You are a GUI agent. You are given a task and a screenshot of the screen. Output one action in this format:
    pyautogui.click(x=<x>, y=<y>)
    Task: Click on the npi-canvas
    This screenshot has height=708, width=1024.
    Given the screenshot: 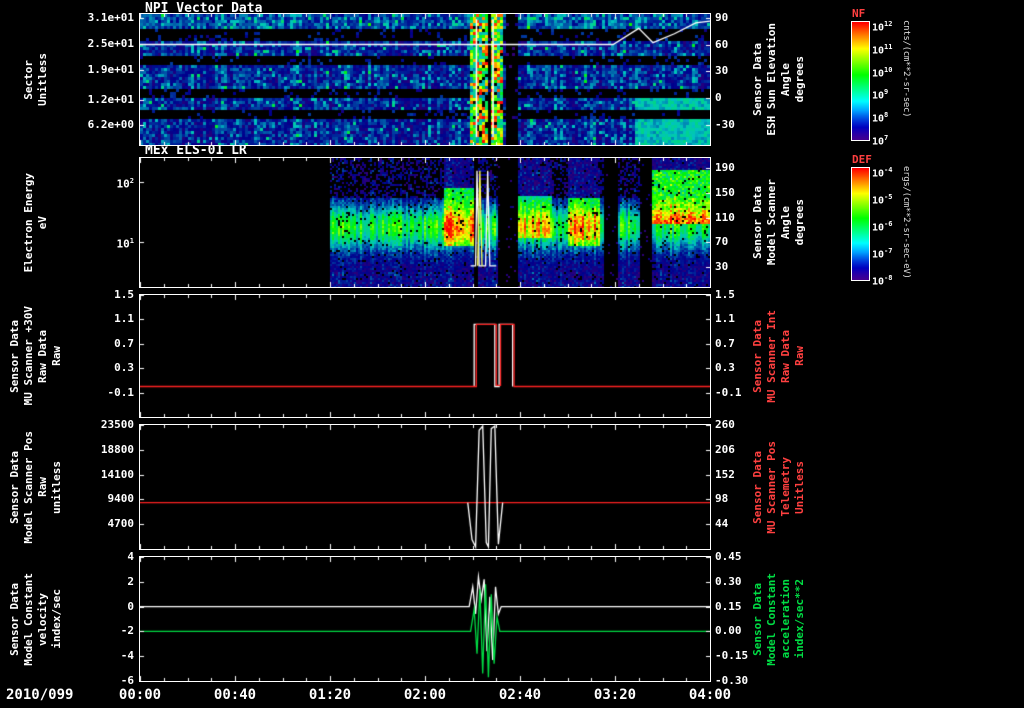 What is the action you would take?
    pyautogui.click(x=425, y=79)
    